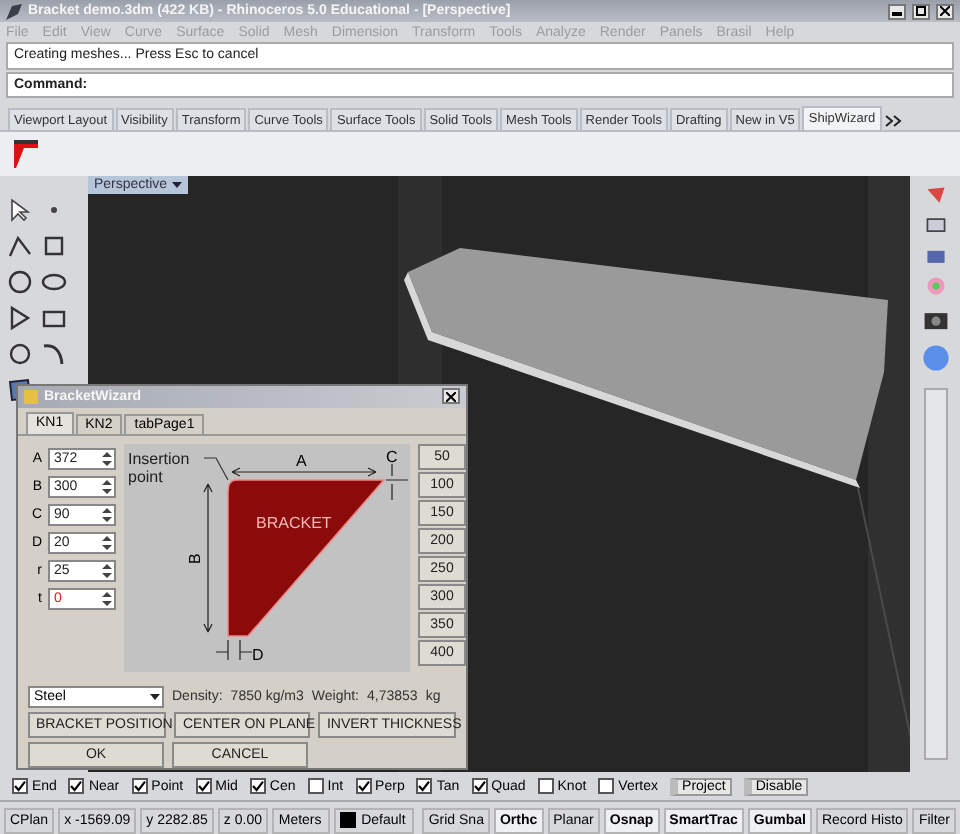 The width and height of the screenshot is (960, 834). I want to click on dimension-label: D, so click(258, 654).